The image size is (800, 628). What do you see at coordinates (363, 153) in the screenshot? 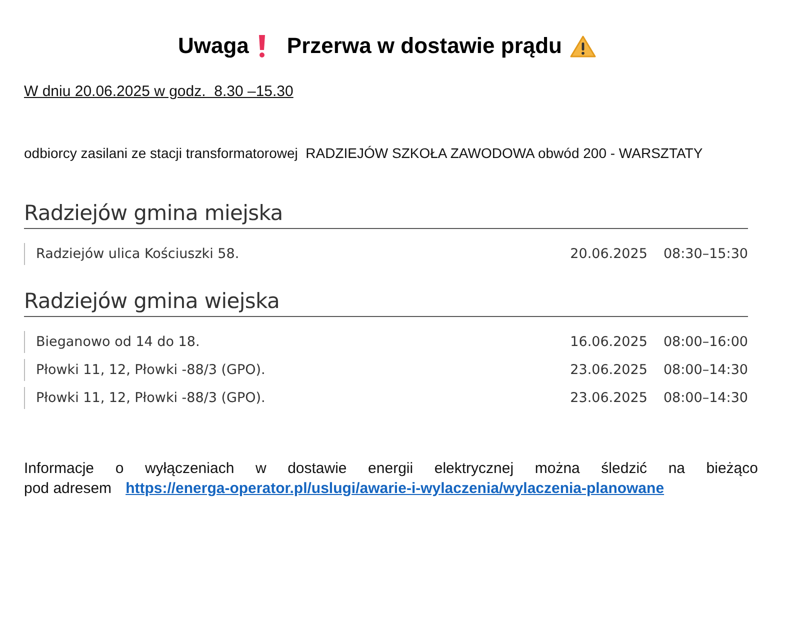
I see `recipients-text: odbiorcy zasilani ze stacji transformatorowej RADZIEJÓW SZKOŁA ZAWODOWA obwód 200 - WARSZTATY` at bounding box center [363, 153].